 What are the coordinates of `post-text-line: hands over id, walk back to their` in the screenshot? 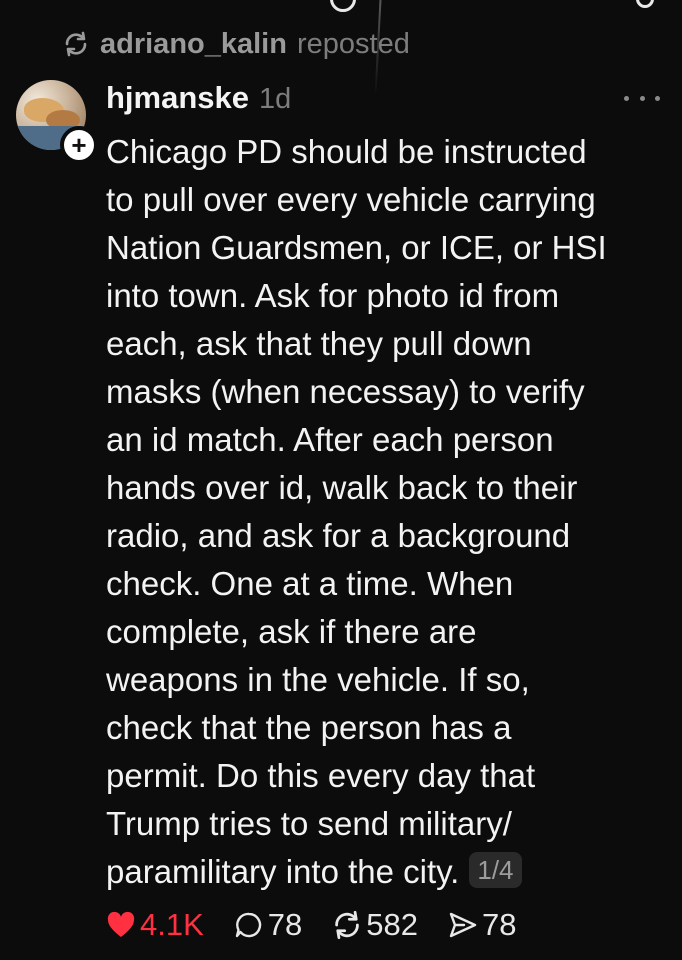 It's located at (342, 487).